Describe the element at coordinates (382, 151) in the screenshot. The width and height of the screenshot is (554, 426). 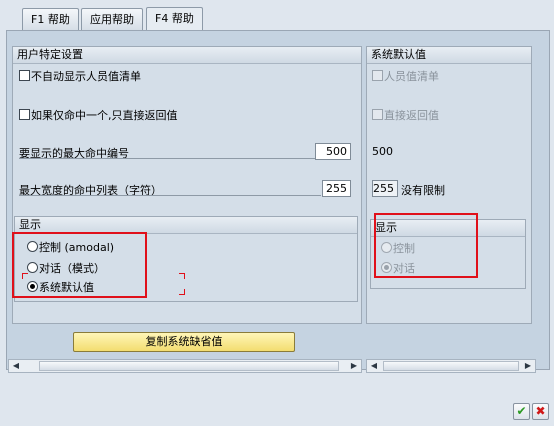
I see `sys-max-hits-value: 500` at that location.